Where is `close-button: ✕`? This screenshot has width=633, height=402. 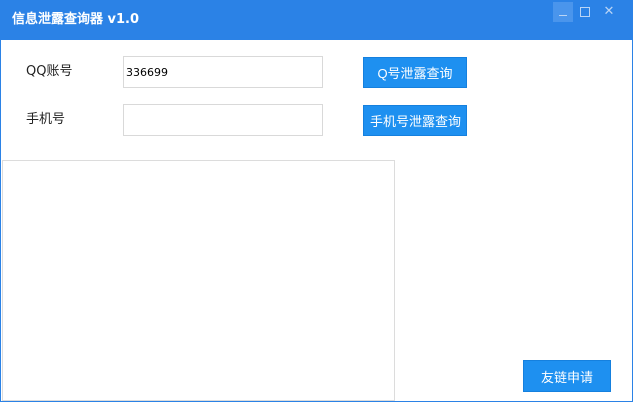
close-button: ✕ is located at coordinates (609, 12).